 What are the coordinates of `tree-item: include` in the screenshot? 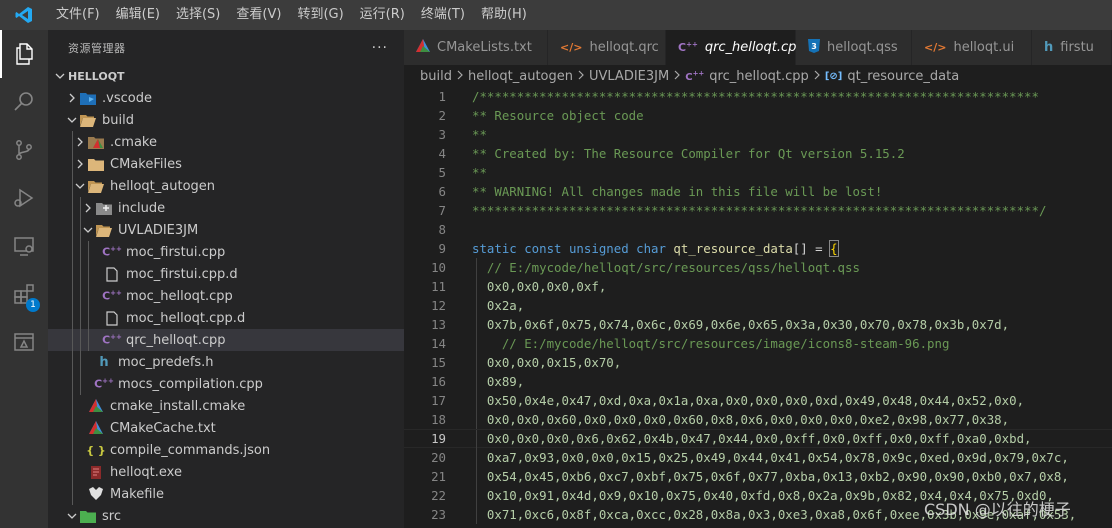 It's located at (226, 208).